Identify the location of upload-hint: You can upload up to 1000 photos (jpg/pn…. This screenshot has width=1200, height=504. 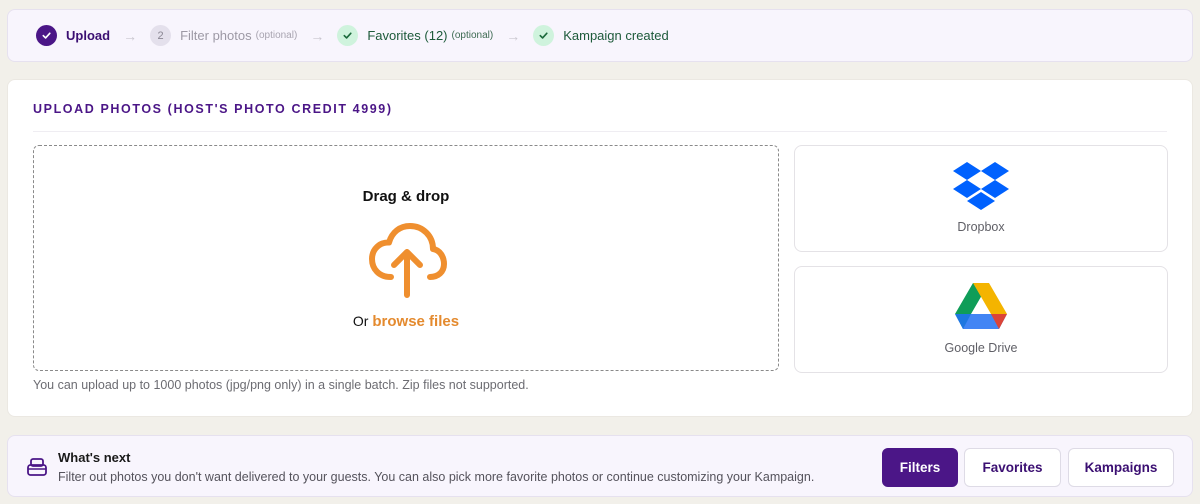
(281, 385).